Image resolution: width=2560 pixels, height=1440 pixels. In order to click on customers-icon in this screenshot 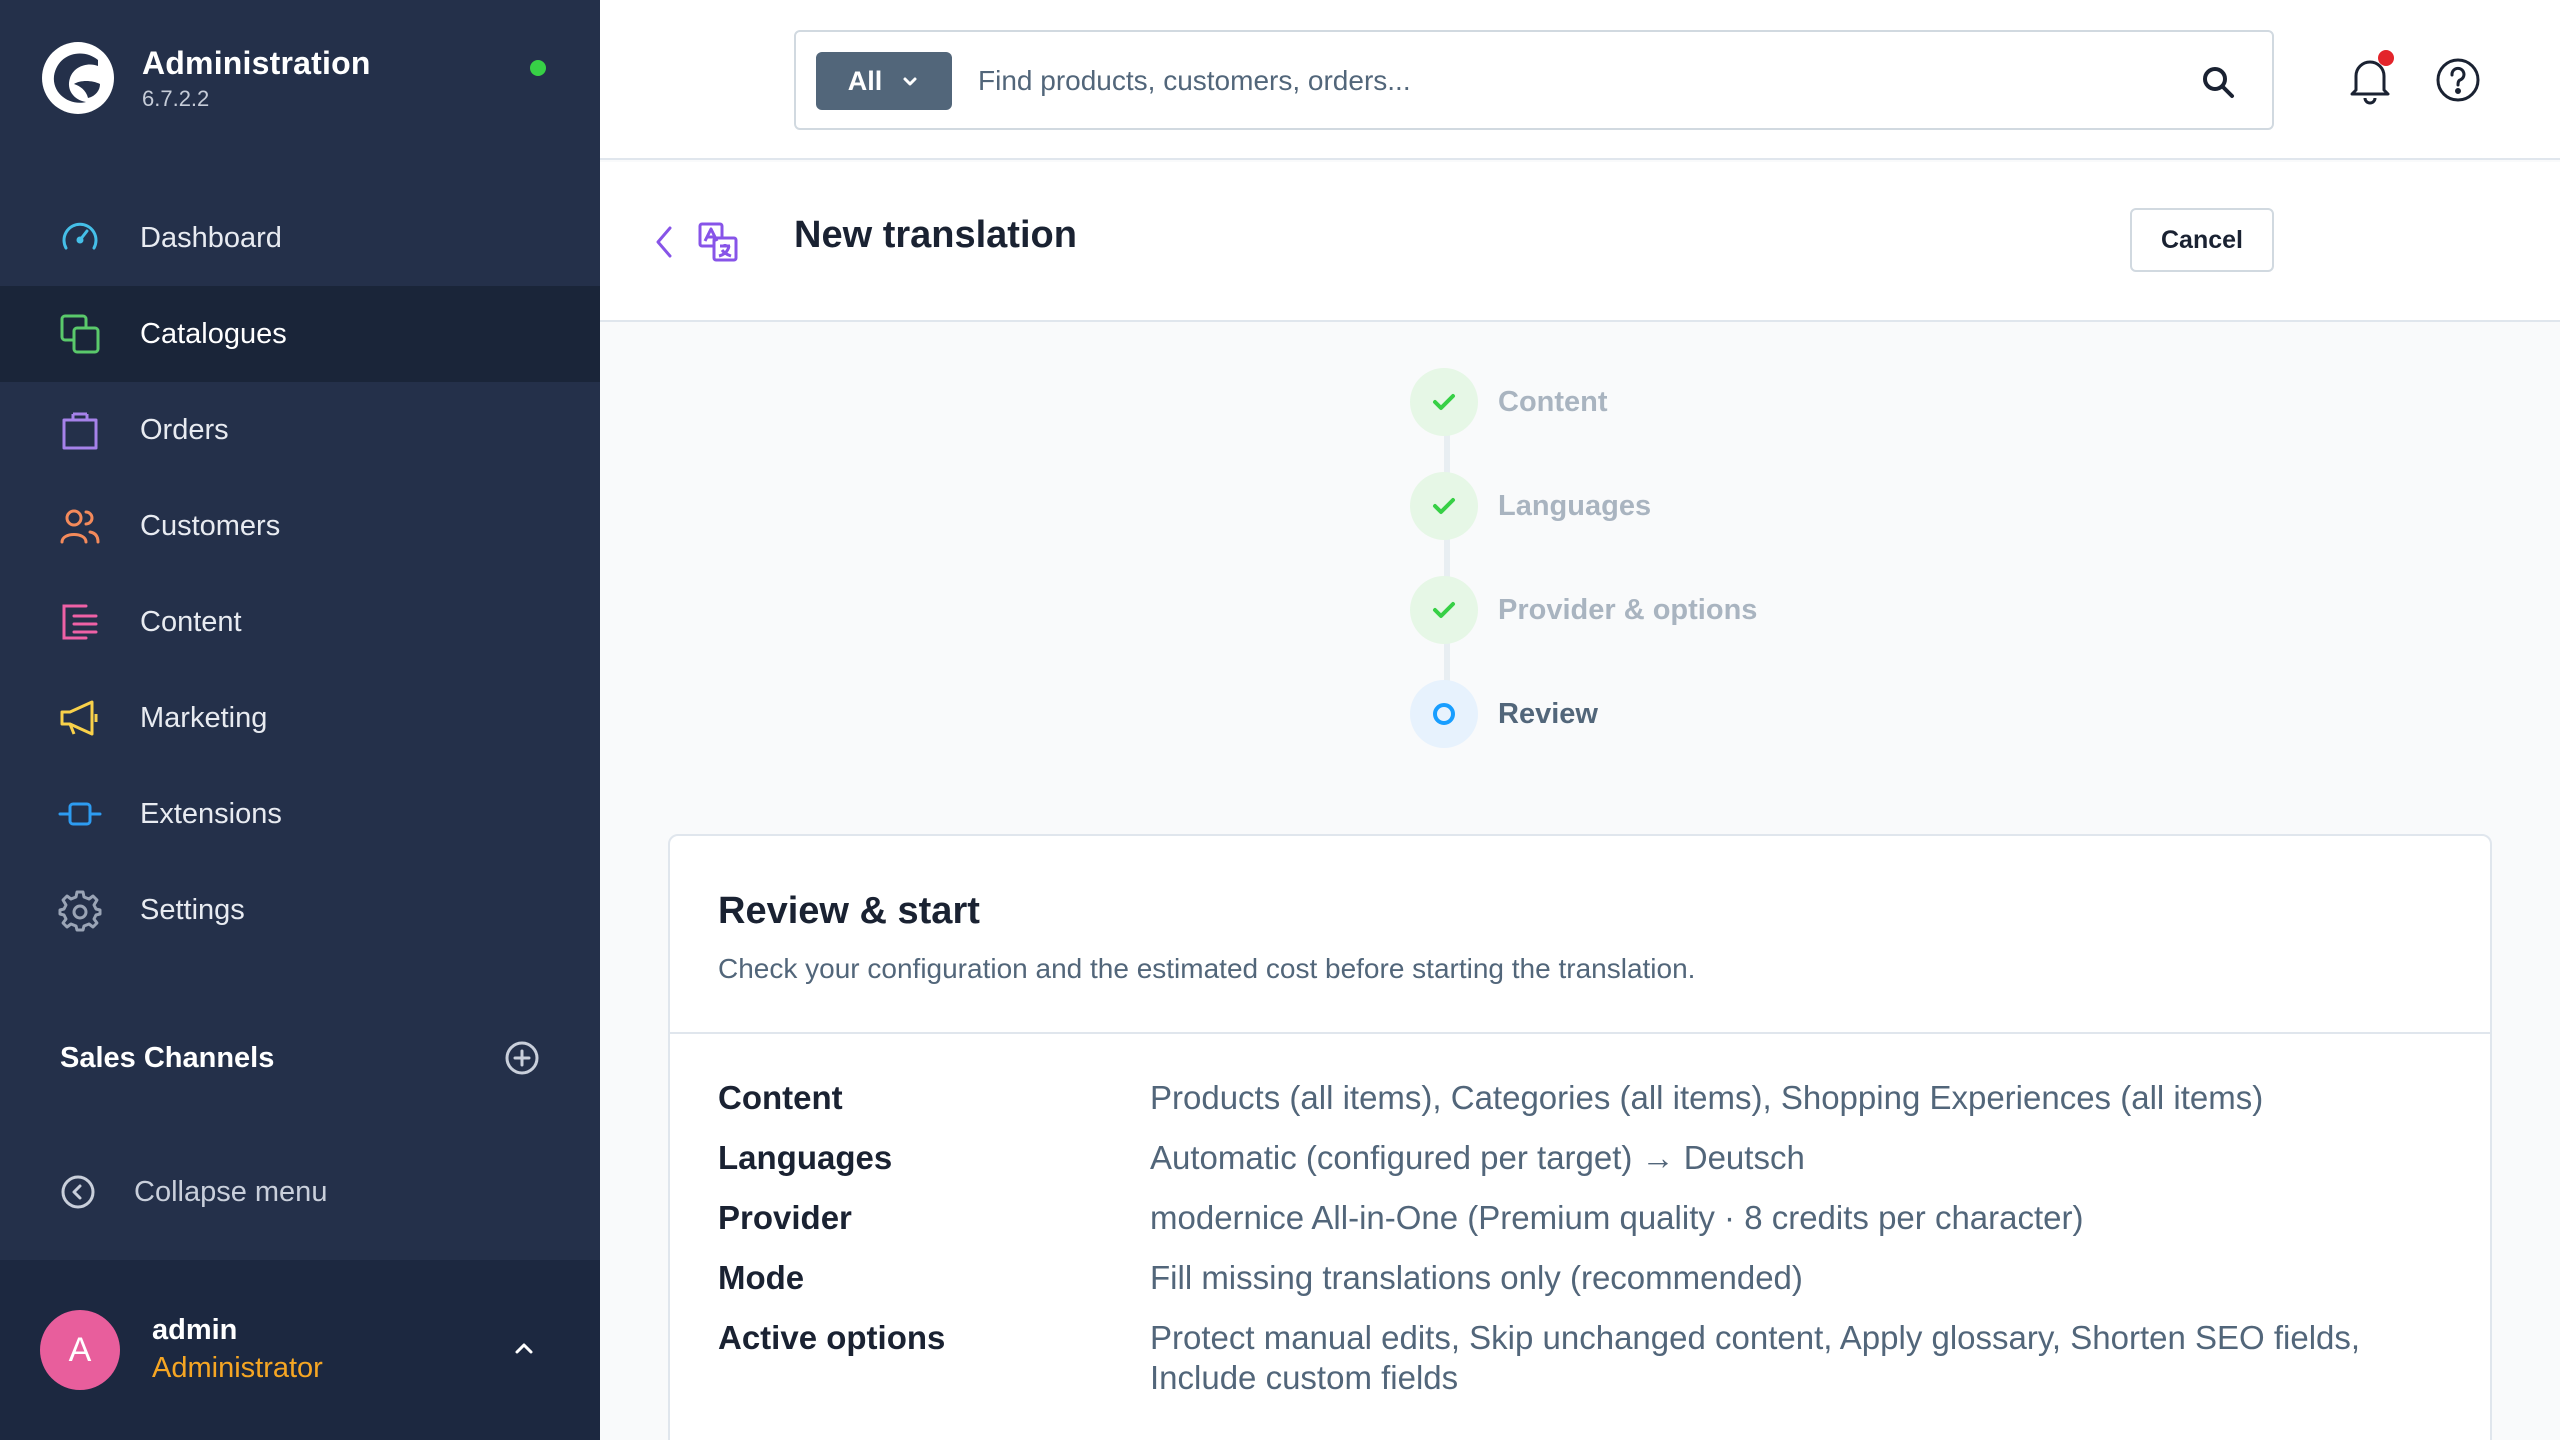, I will do `click(80, 526)`.